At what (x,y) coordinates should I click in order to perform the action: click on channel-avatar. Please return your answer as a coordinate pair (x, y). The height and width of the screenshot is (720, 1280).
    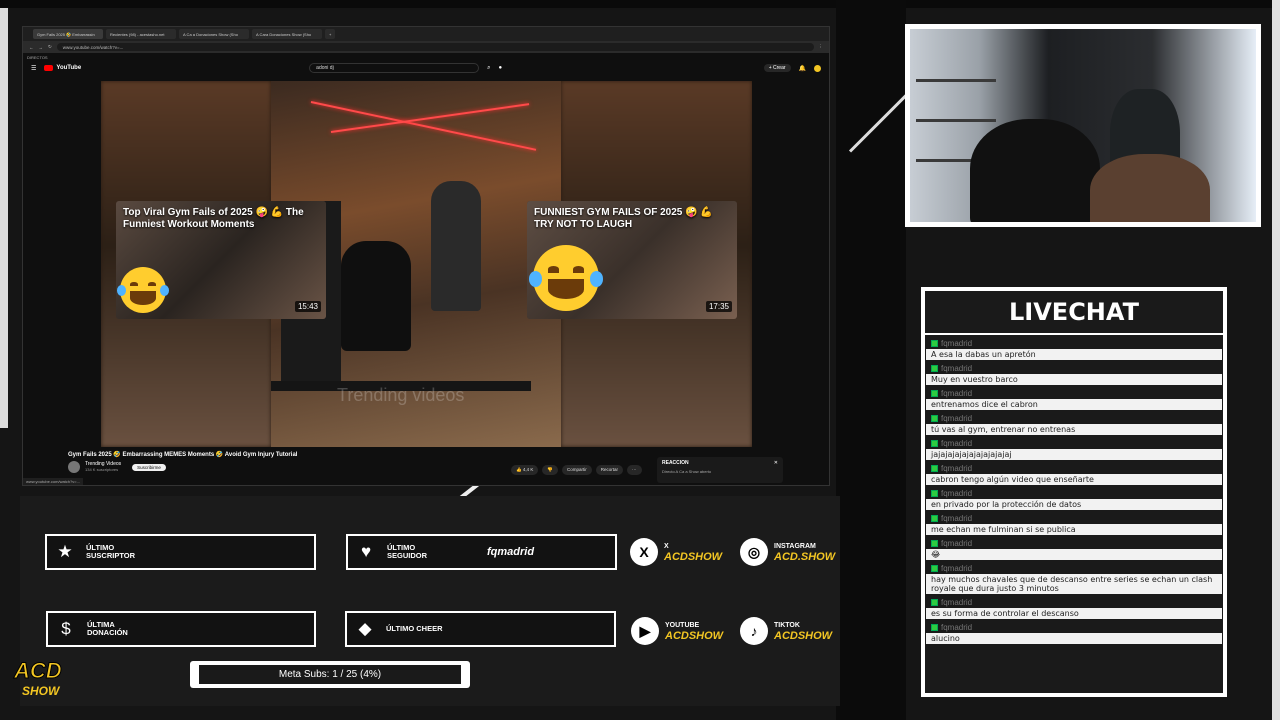
    Looking at the image, I should click on (74, 467).